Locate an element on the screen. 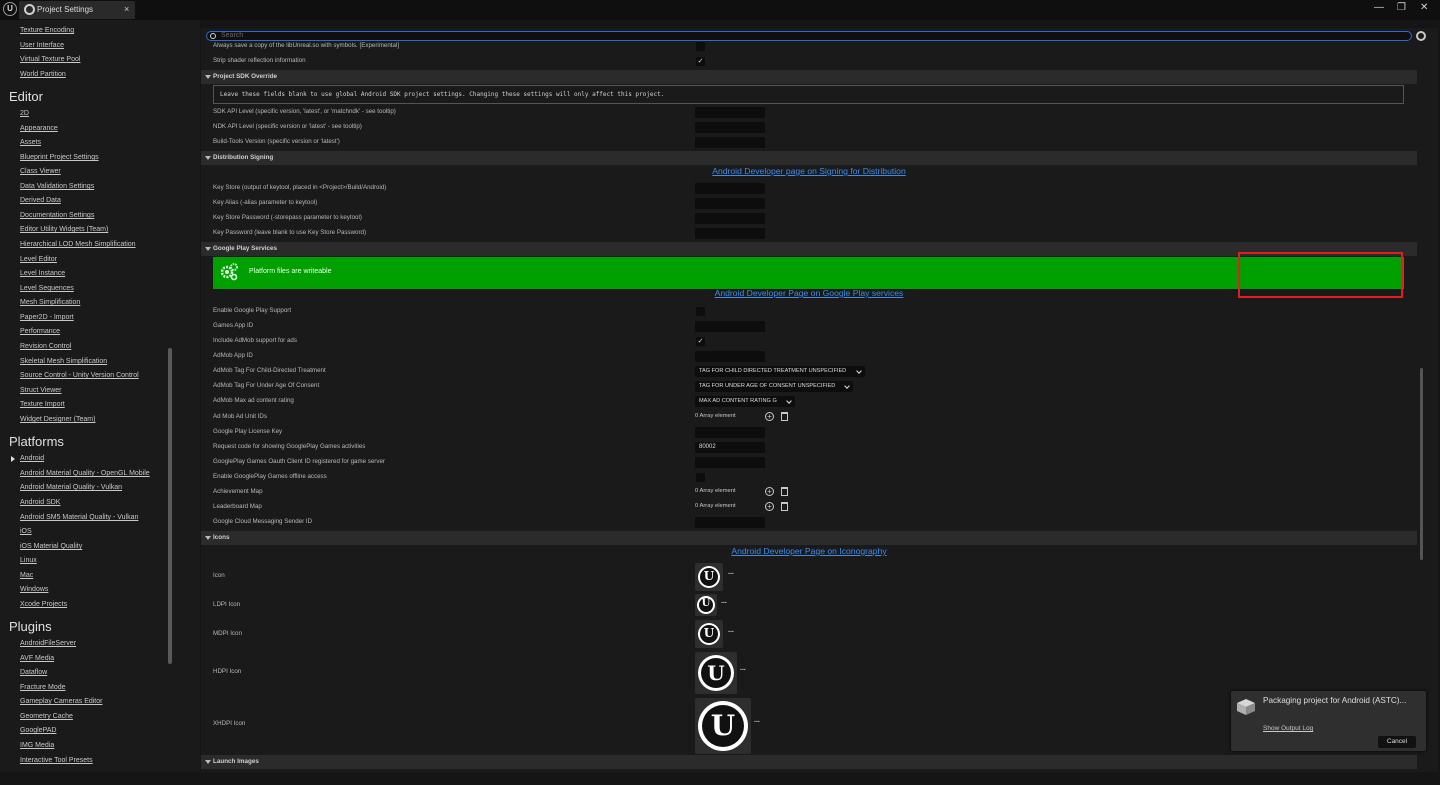  category-launch-images: Launch Images is located at coordinates (809, 762).